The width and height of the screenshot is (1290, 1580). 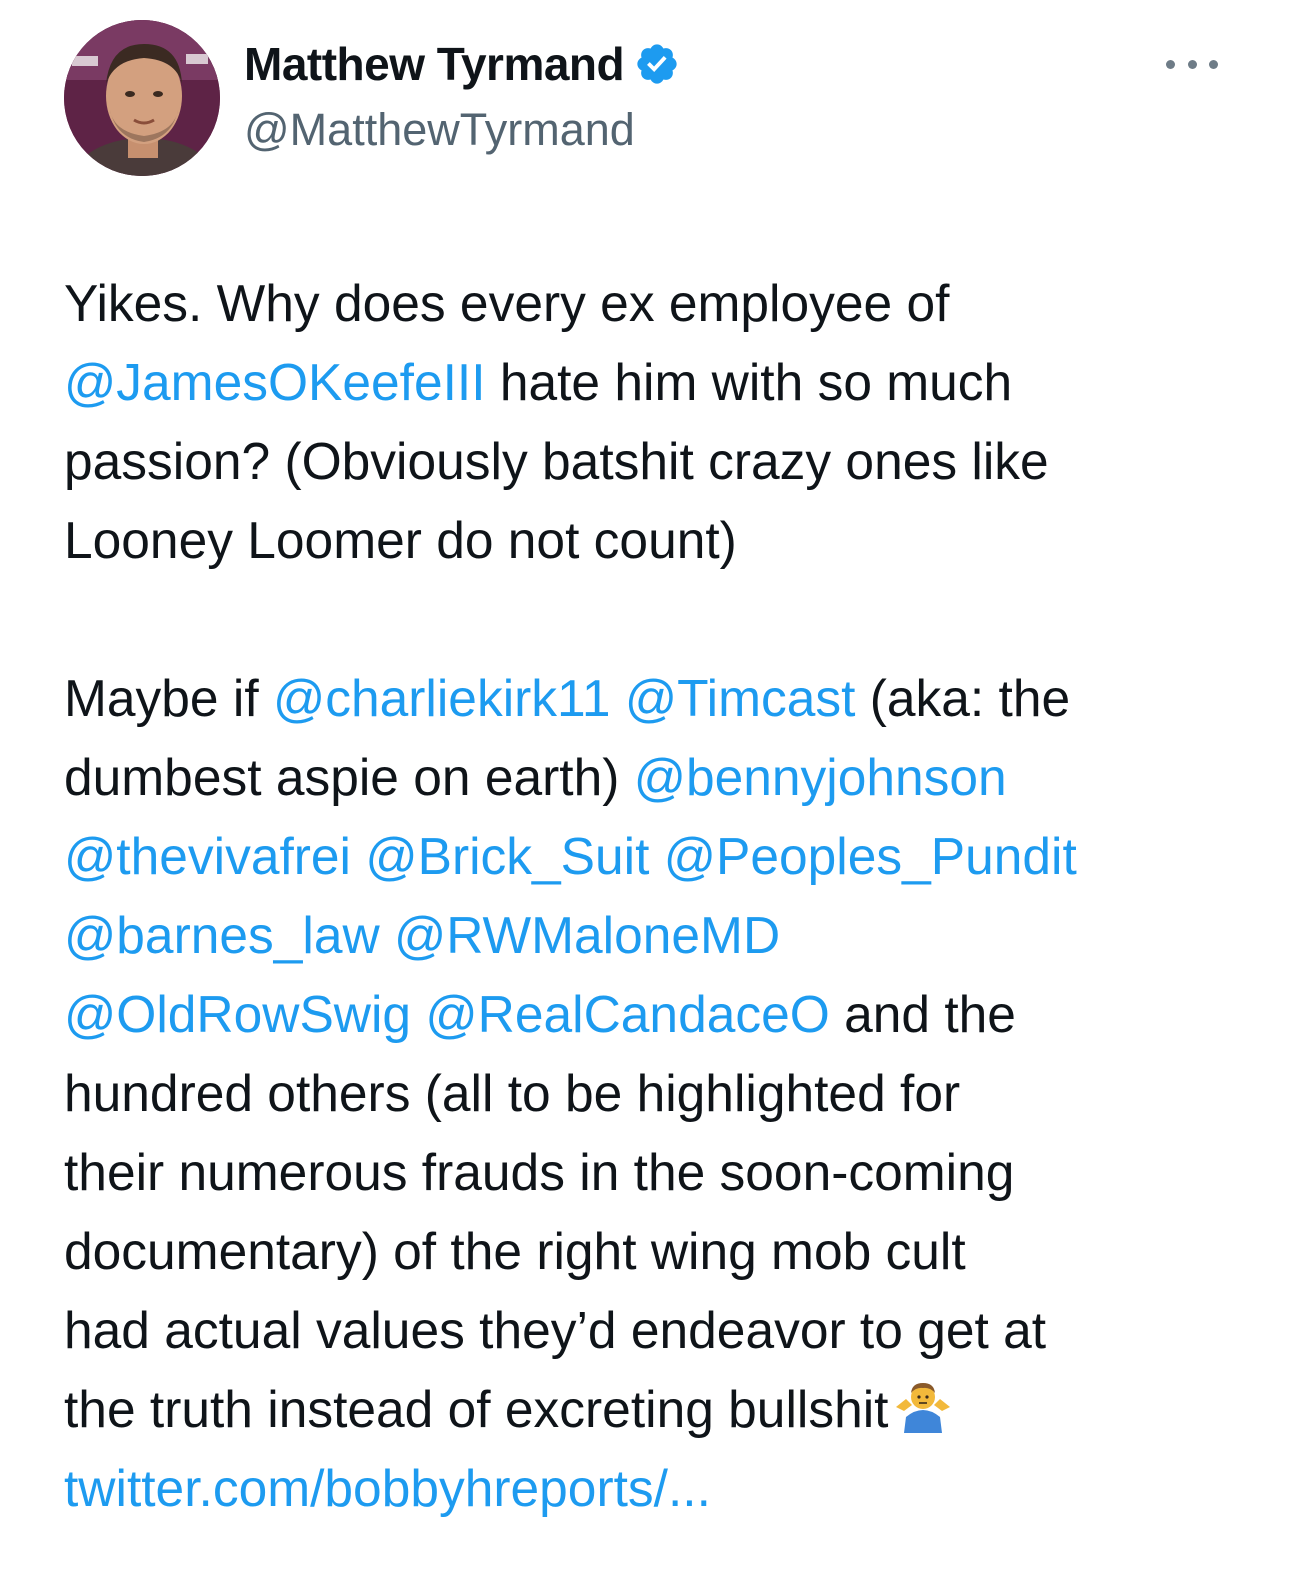 I want to click on tweet-line: @barnes_law @RWMaloneMD, so click(x=649, y=935).